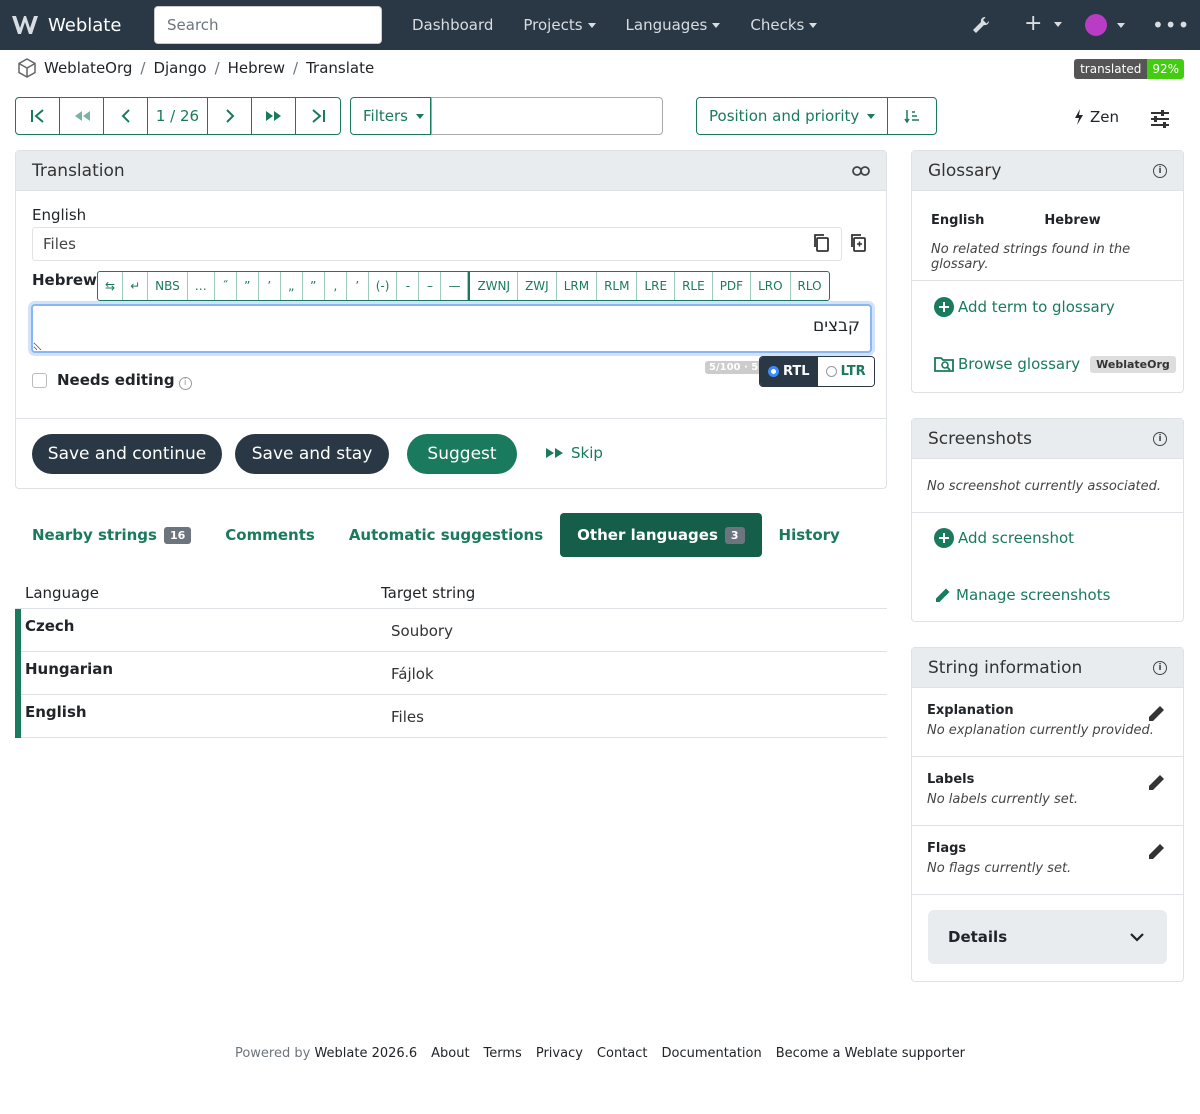 The height and width of the screenshot is (1114, 1200). What do you see at coordinates (673, 25) in the screenshot?
I see `nav-languages: Languages` at bounding box center [673, 25].